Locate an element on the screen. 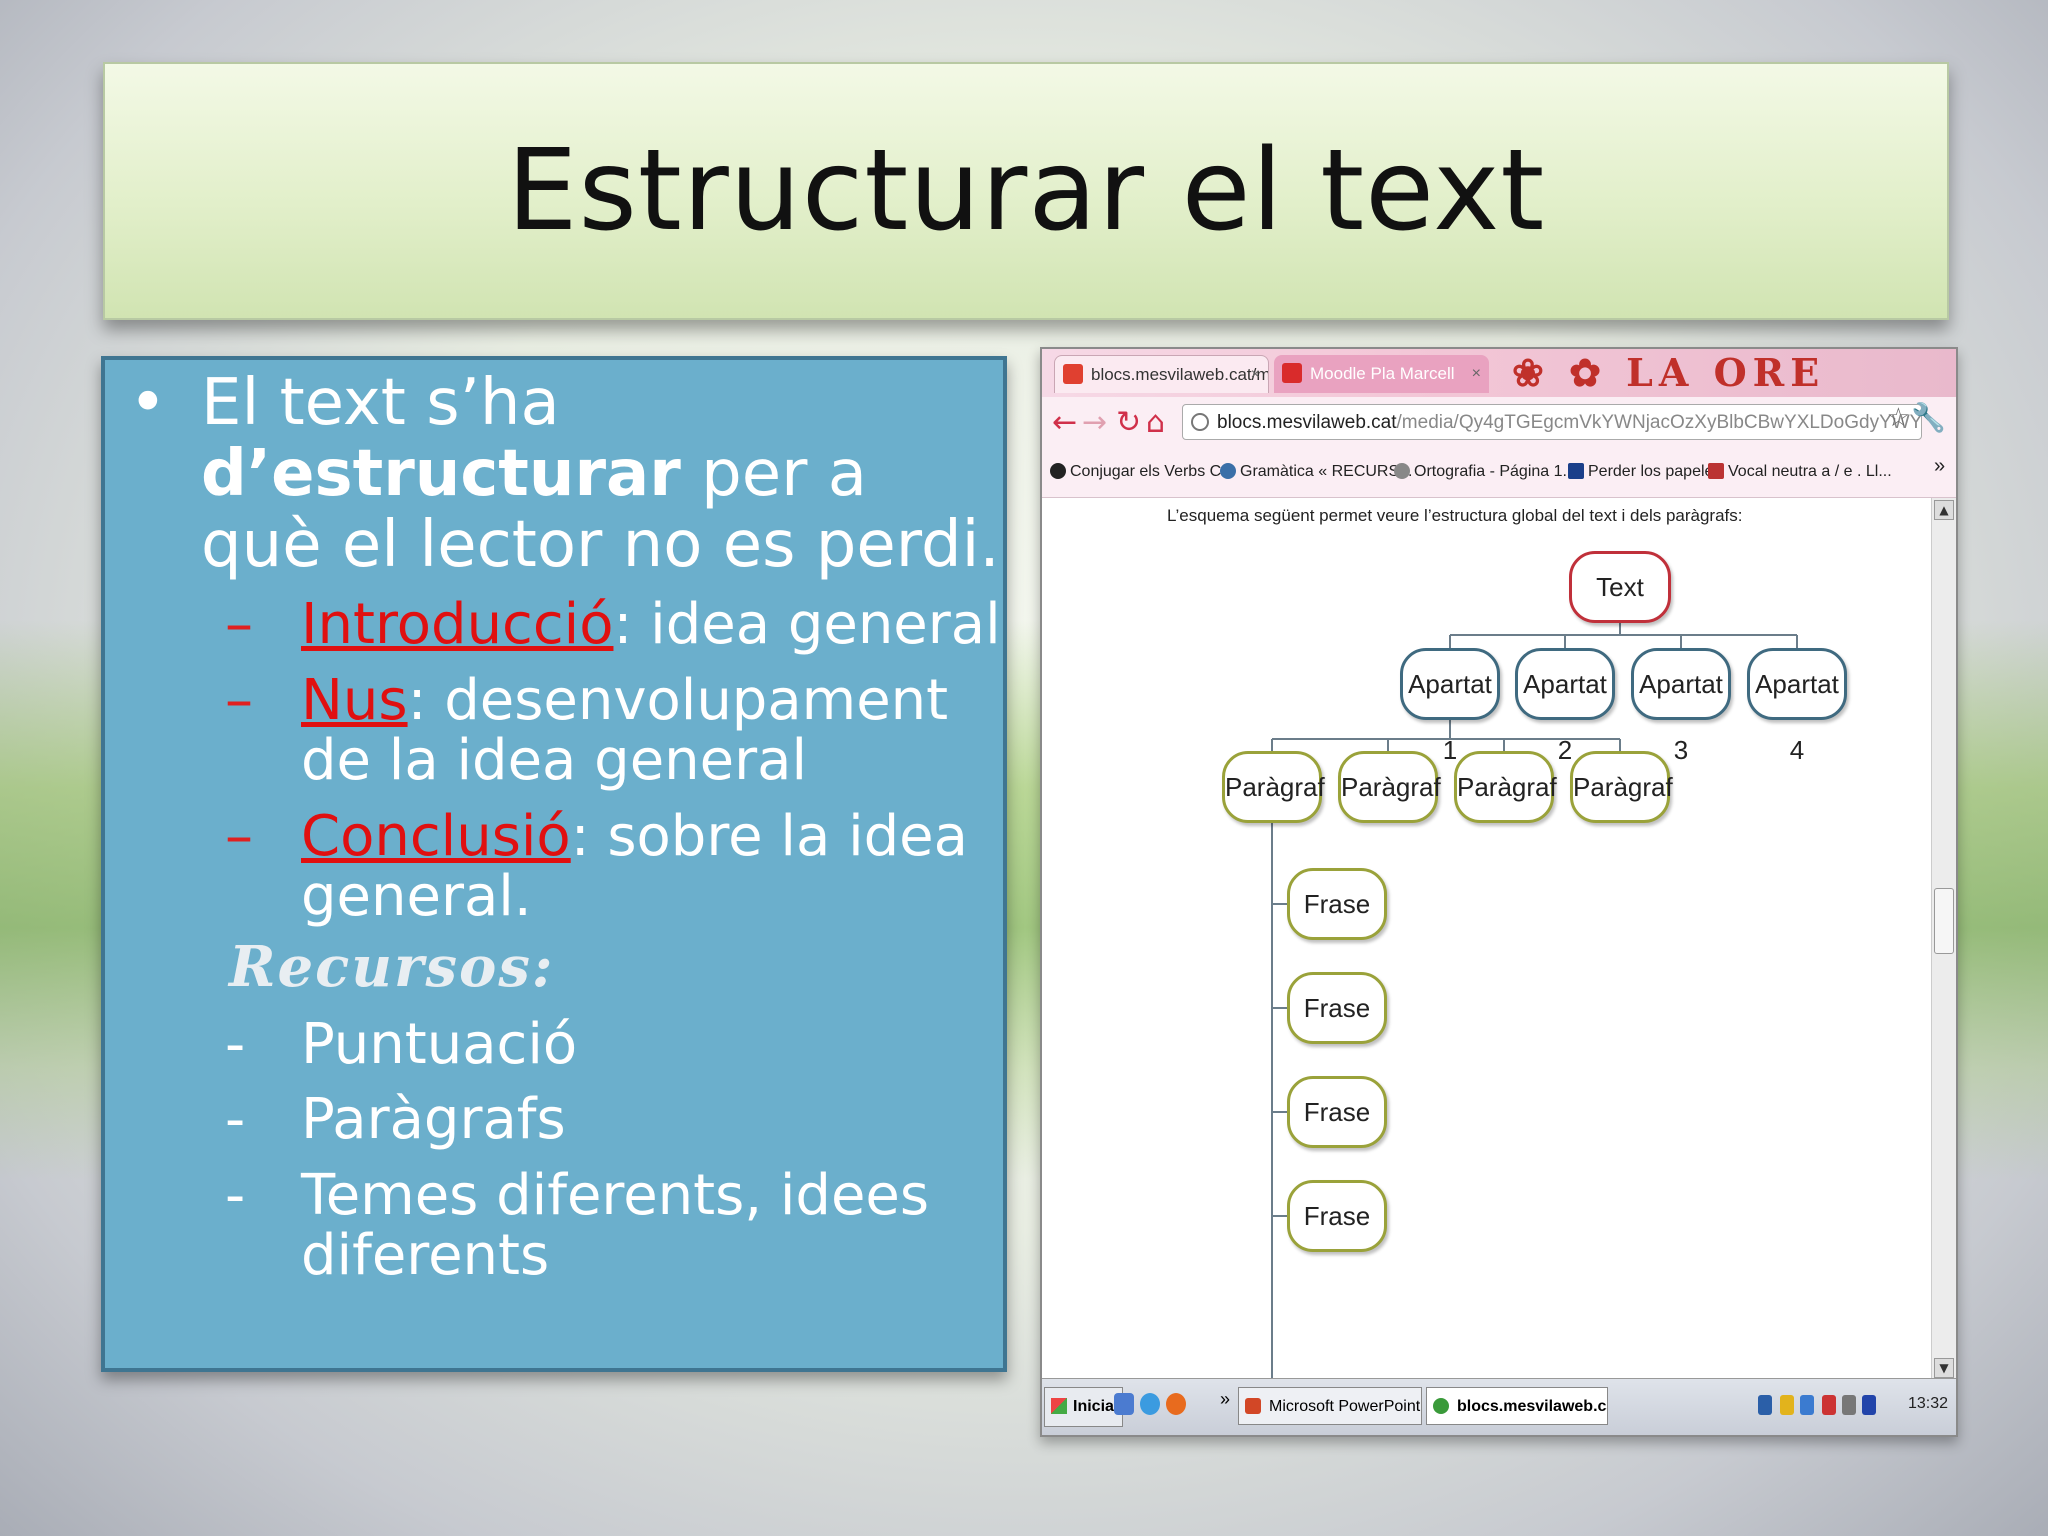 The height and width of the screenshot is (1536, 2048). browser-tab-moodle: Moodle Pla Marcell × is located at coordinates (1381, 374).